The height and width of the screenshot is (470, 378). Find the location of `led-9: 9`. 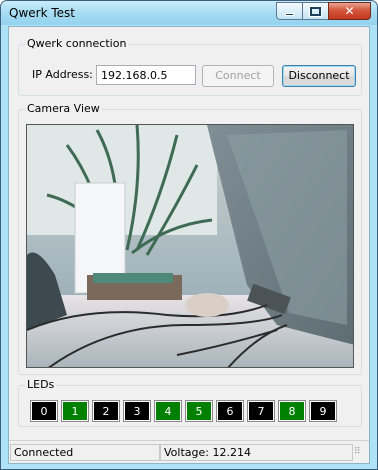

led-9: 9 is located at coordinates (323, 411).